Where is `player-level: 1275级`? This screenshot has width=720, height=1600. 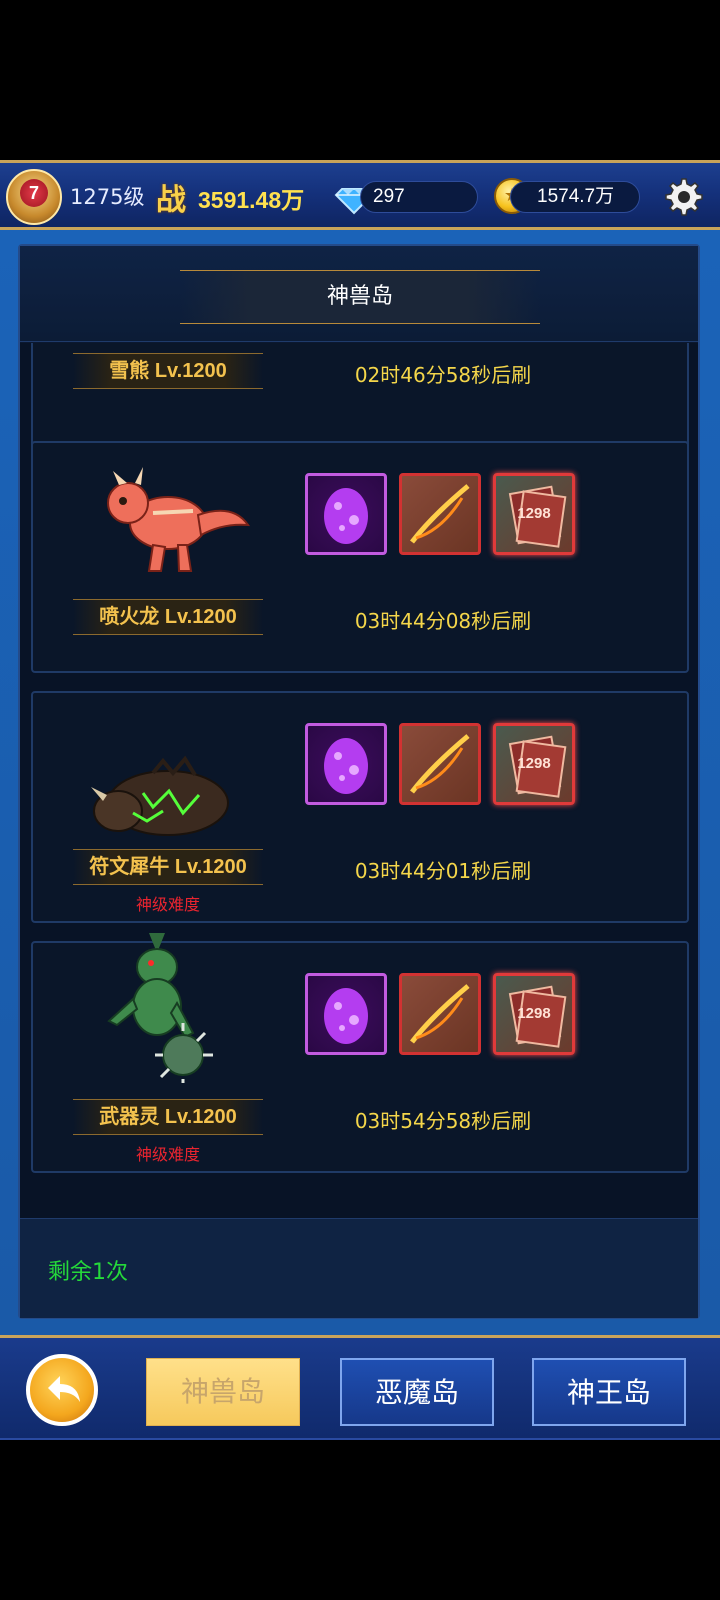 player-level: 1275级 is located at coordinates (107, 197).